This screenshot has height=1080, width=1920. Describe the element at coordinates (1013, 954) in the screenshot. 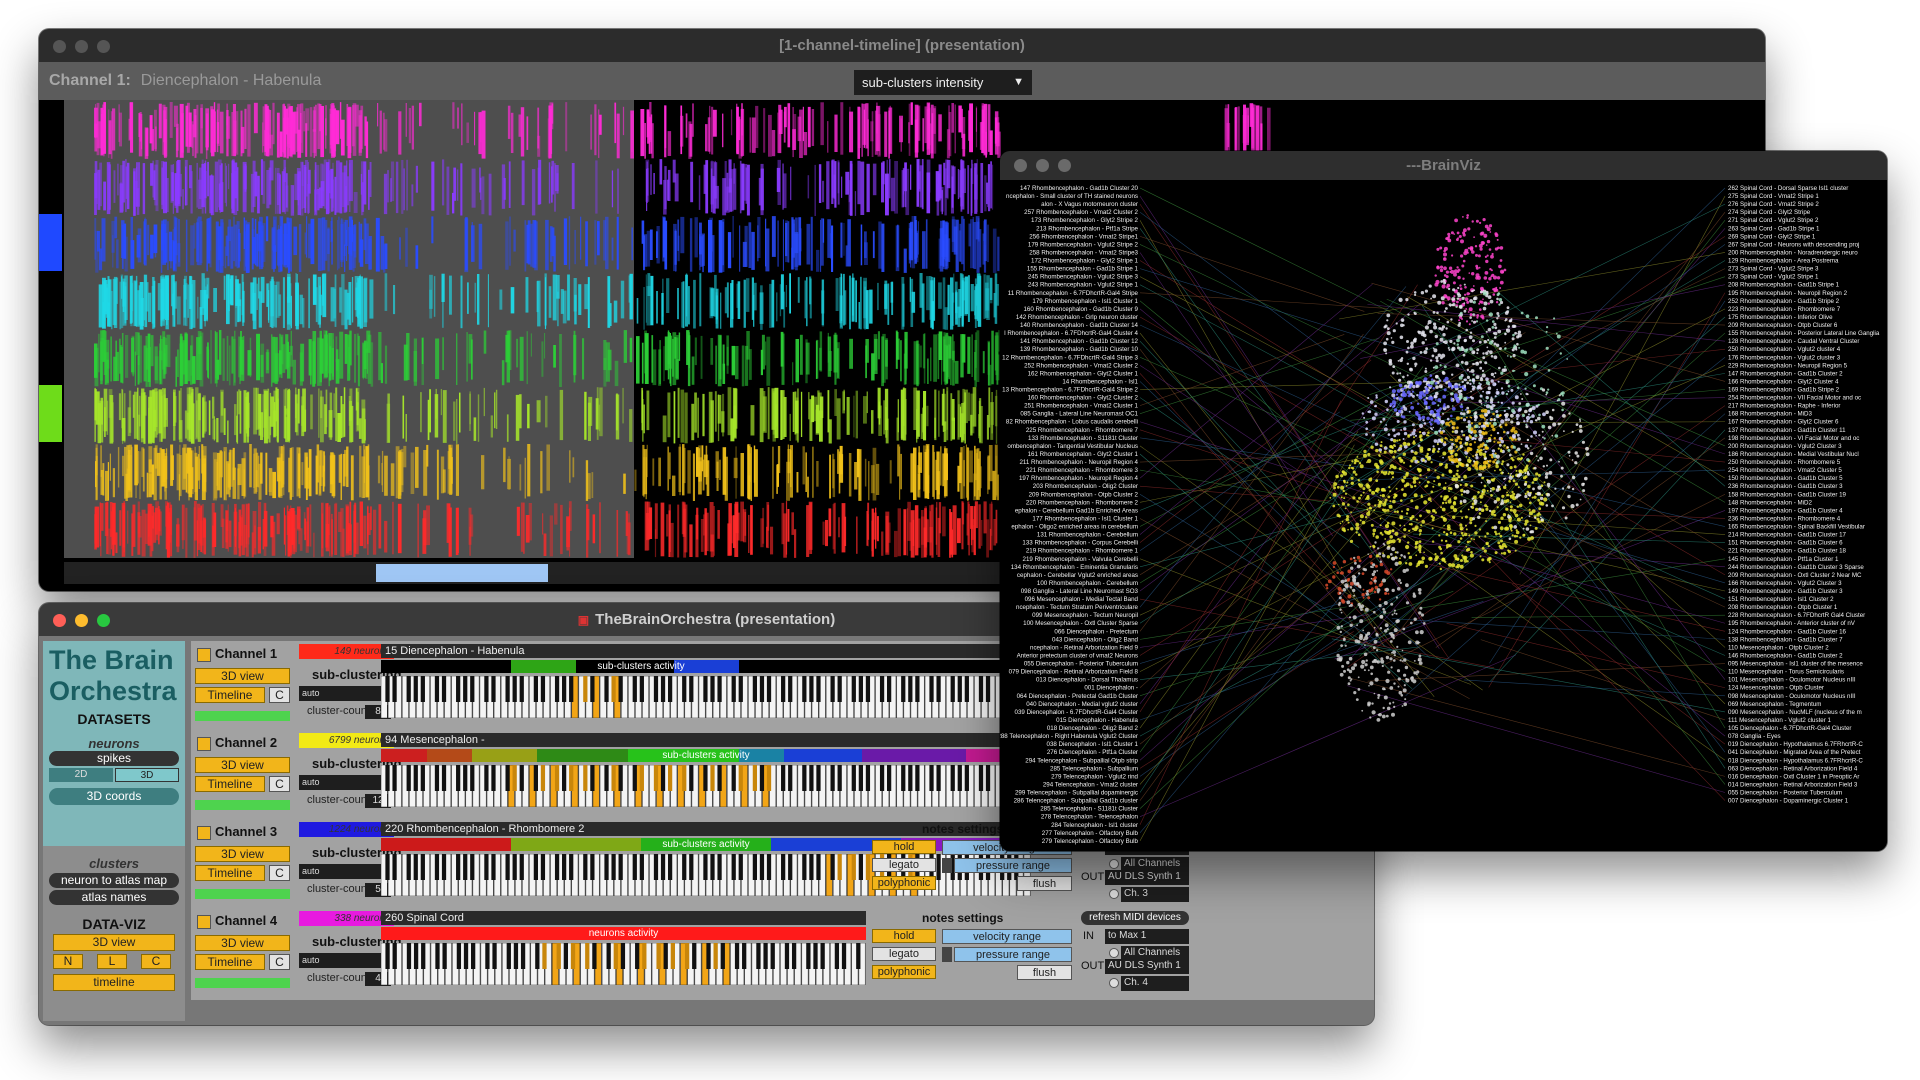

I see `pressure-range-button: pressure range` at that location.